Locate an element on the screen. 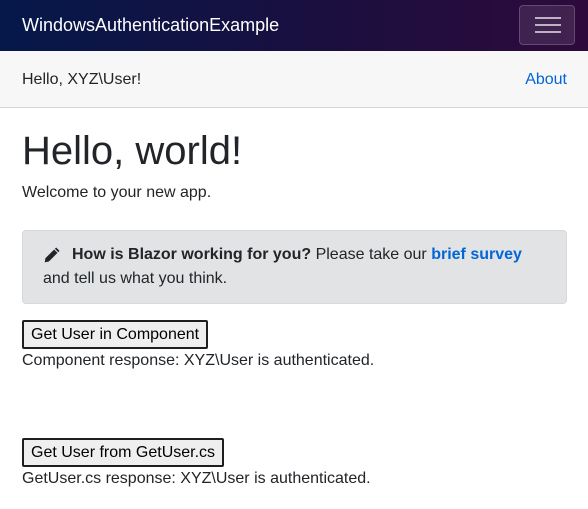 The height and width of the screenshot is (509, 588). survey-link: brief survey is located at coordinates (476, 254).